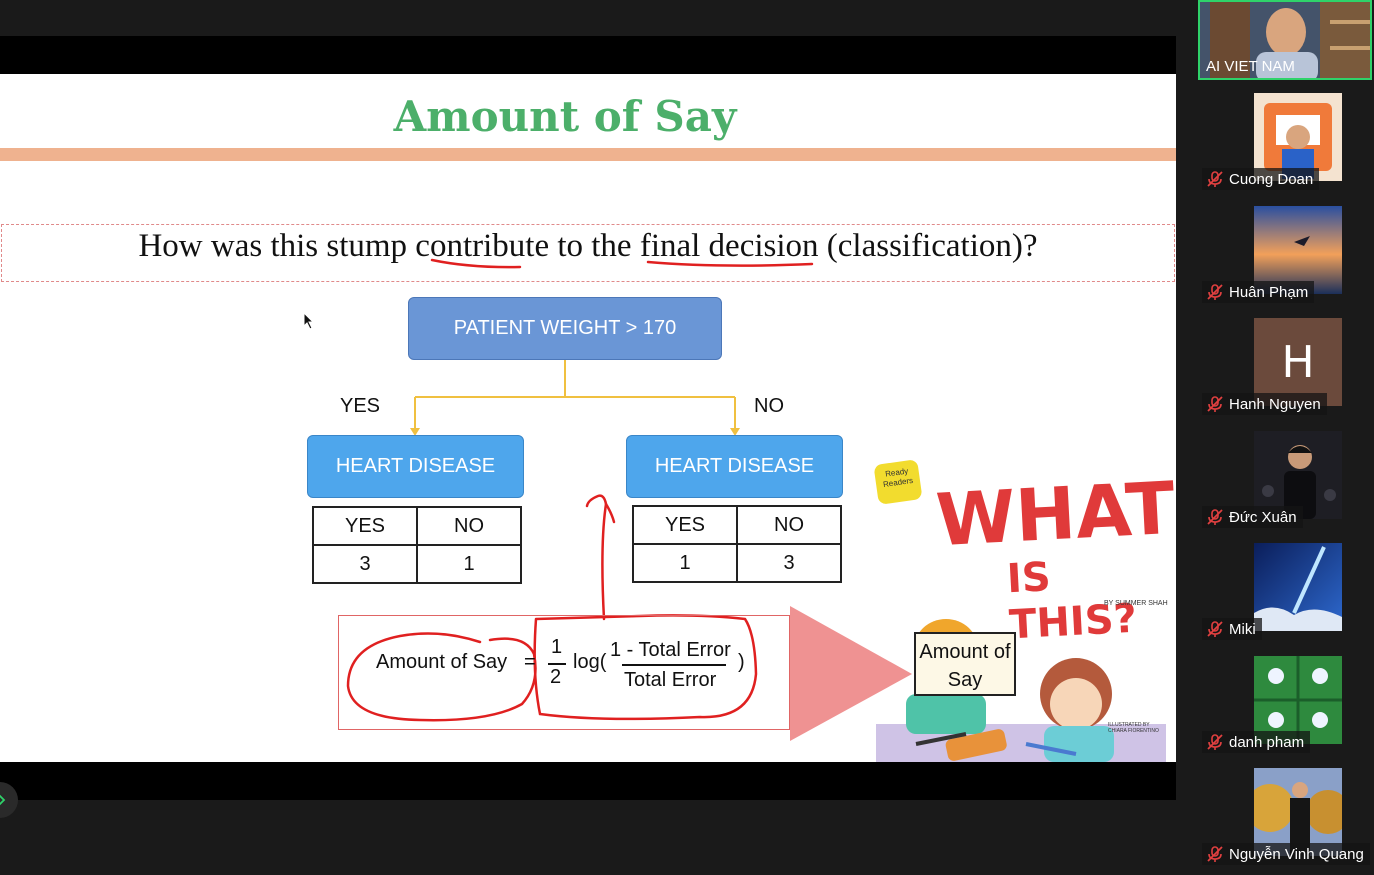 The height and width of the screenshot is (875, 1374). What do you see at coordinates (1250, 66) in the screenshot?
I see `self-name-label: AI VIET NAM` at bounding box center [1250, 66].